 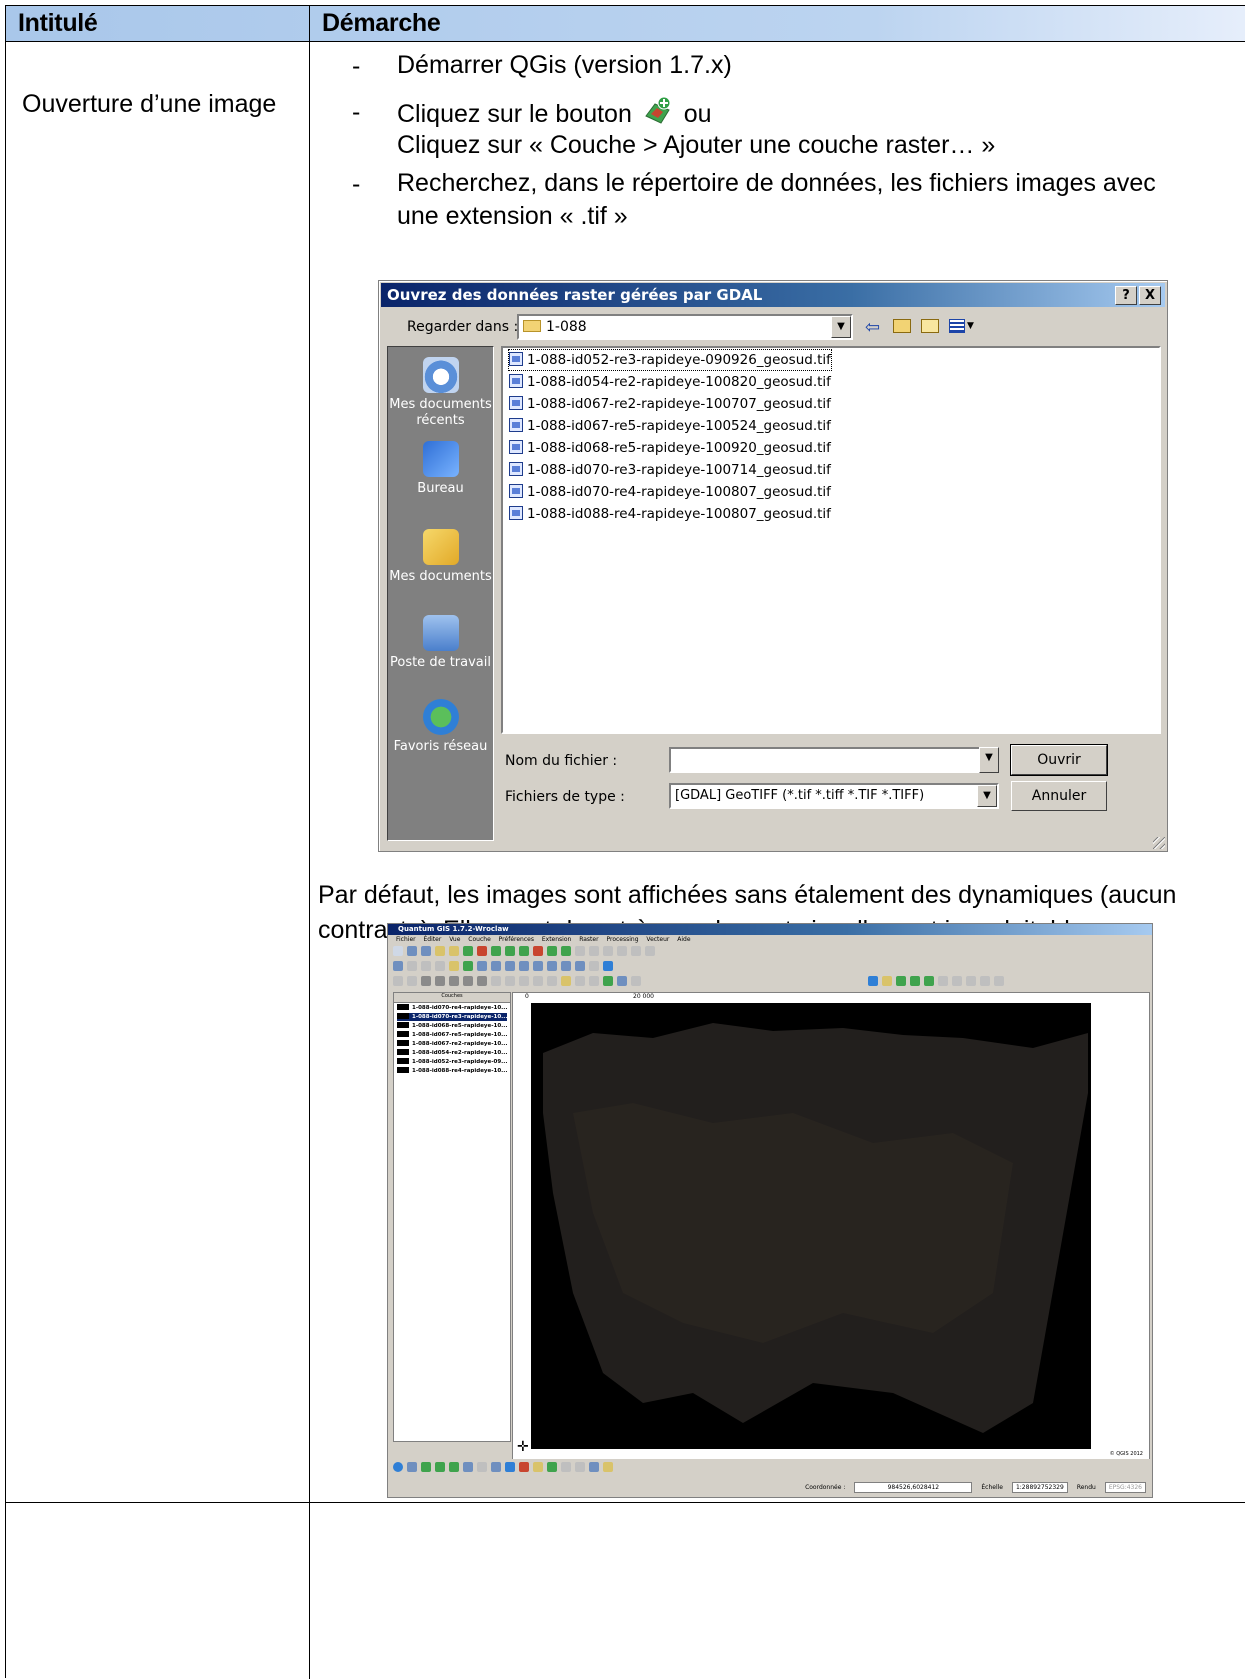 What do you see at coordinates (440, 375) in the screenshot?
I see `recent-documents-icon` at bounding box center [440, 375].